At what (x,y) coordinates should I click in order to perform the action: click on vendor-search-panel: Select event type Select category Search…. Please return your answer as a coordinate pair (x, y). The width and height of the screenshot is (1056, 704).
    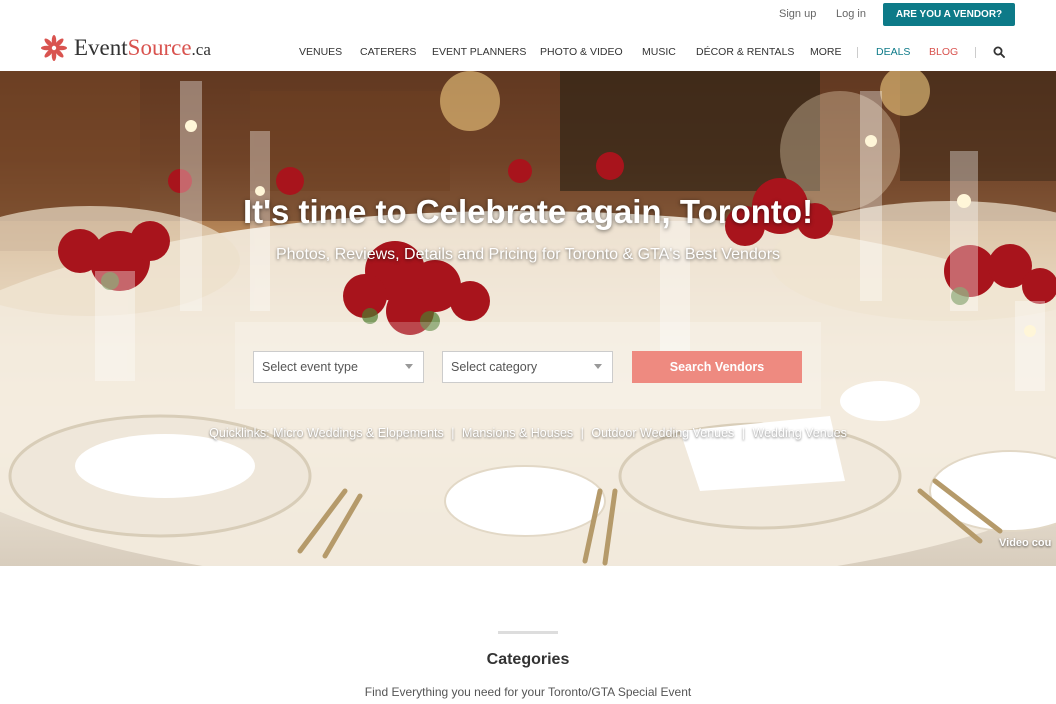
    Looking at the image, I should click on (528, 365).